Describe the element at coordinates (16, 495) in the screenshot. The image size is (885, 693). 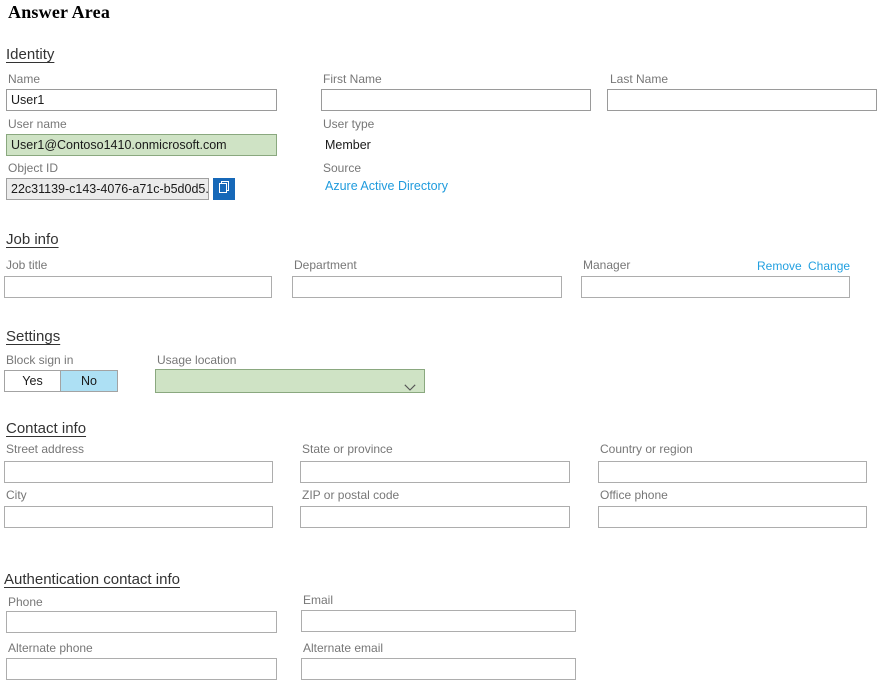
I see `label-city: City` at that location.